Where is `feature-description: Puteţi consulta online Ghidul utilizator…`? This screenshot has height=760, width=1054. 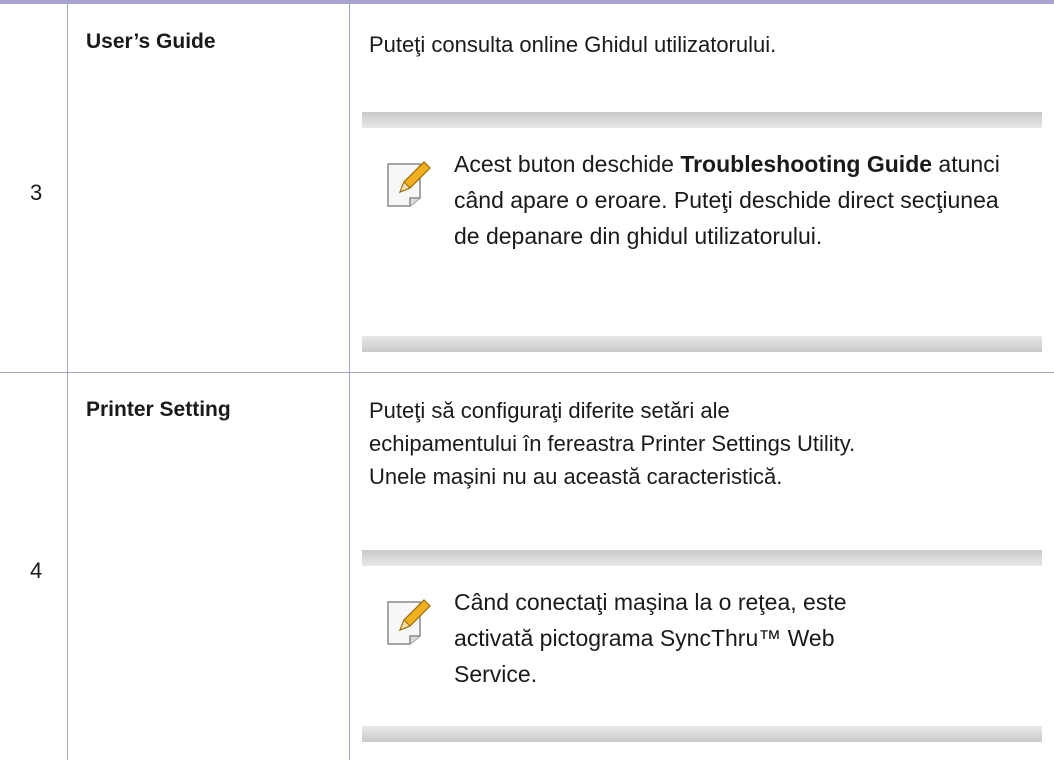 feature-description: Puteţi consulta online Ghidul utilizator… is located at coordinates (572, 44).